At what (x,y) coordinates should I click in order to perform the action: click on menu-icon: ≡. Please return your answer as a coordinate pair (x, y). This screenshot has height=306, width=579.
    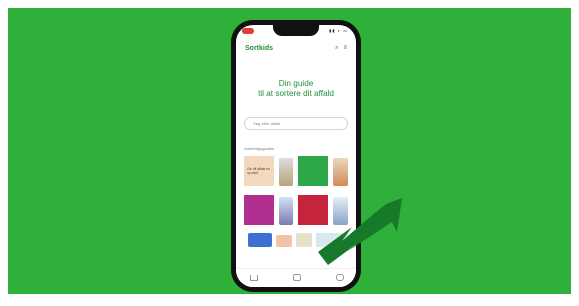
    Looking at the image, I should click on (345, 48).